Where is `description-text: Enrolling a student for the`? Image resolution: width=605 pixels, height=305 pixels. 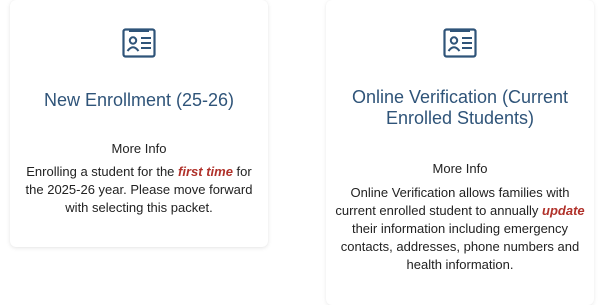 description-text: Enrolling a student for the is located at coordinates (102, 171).